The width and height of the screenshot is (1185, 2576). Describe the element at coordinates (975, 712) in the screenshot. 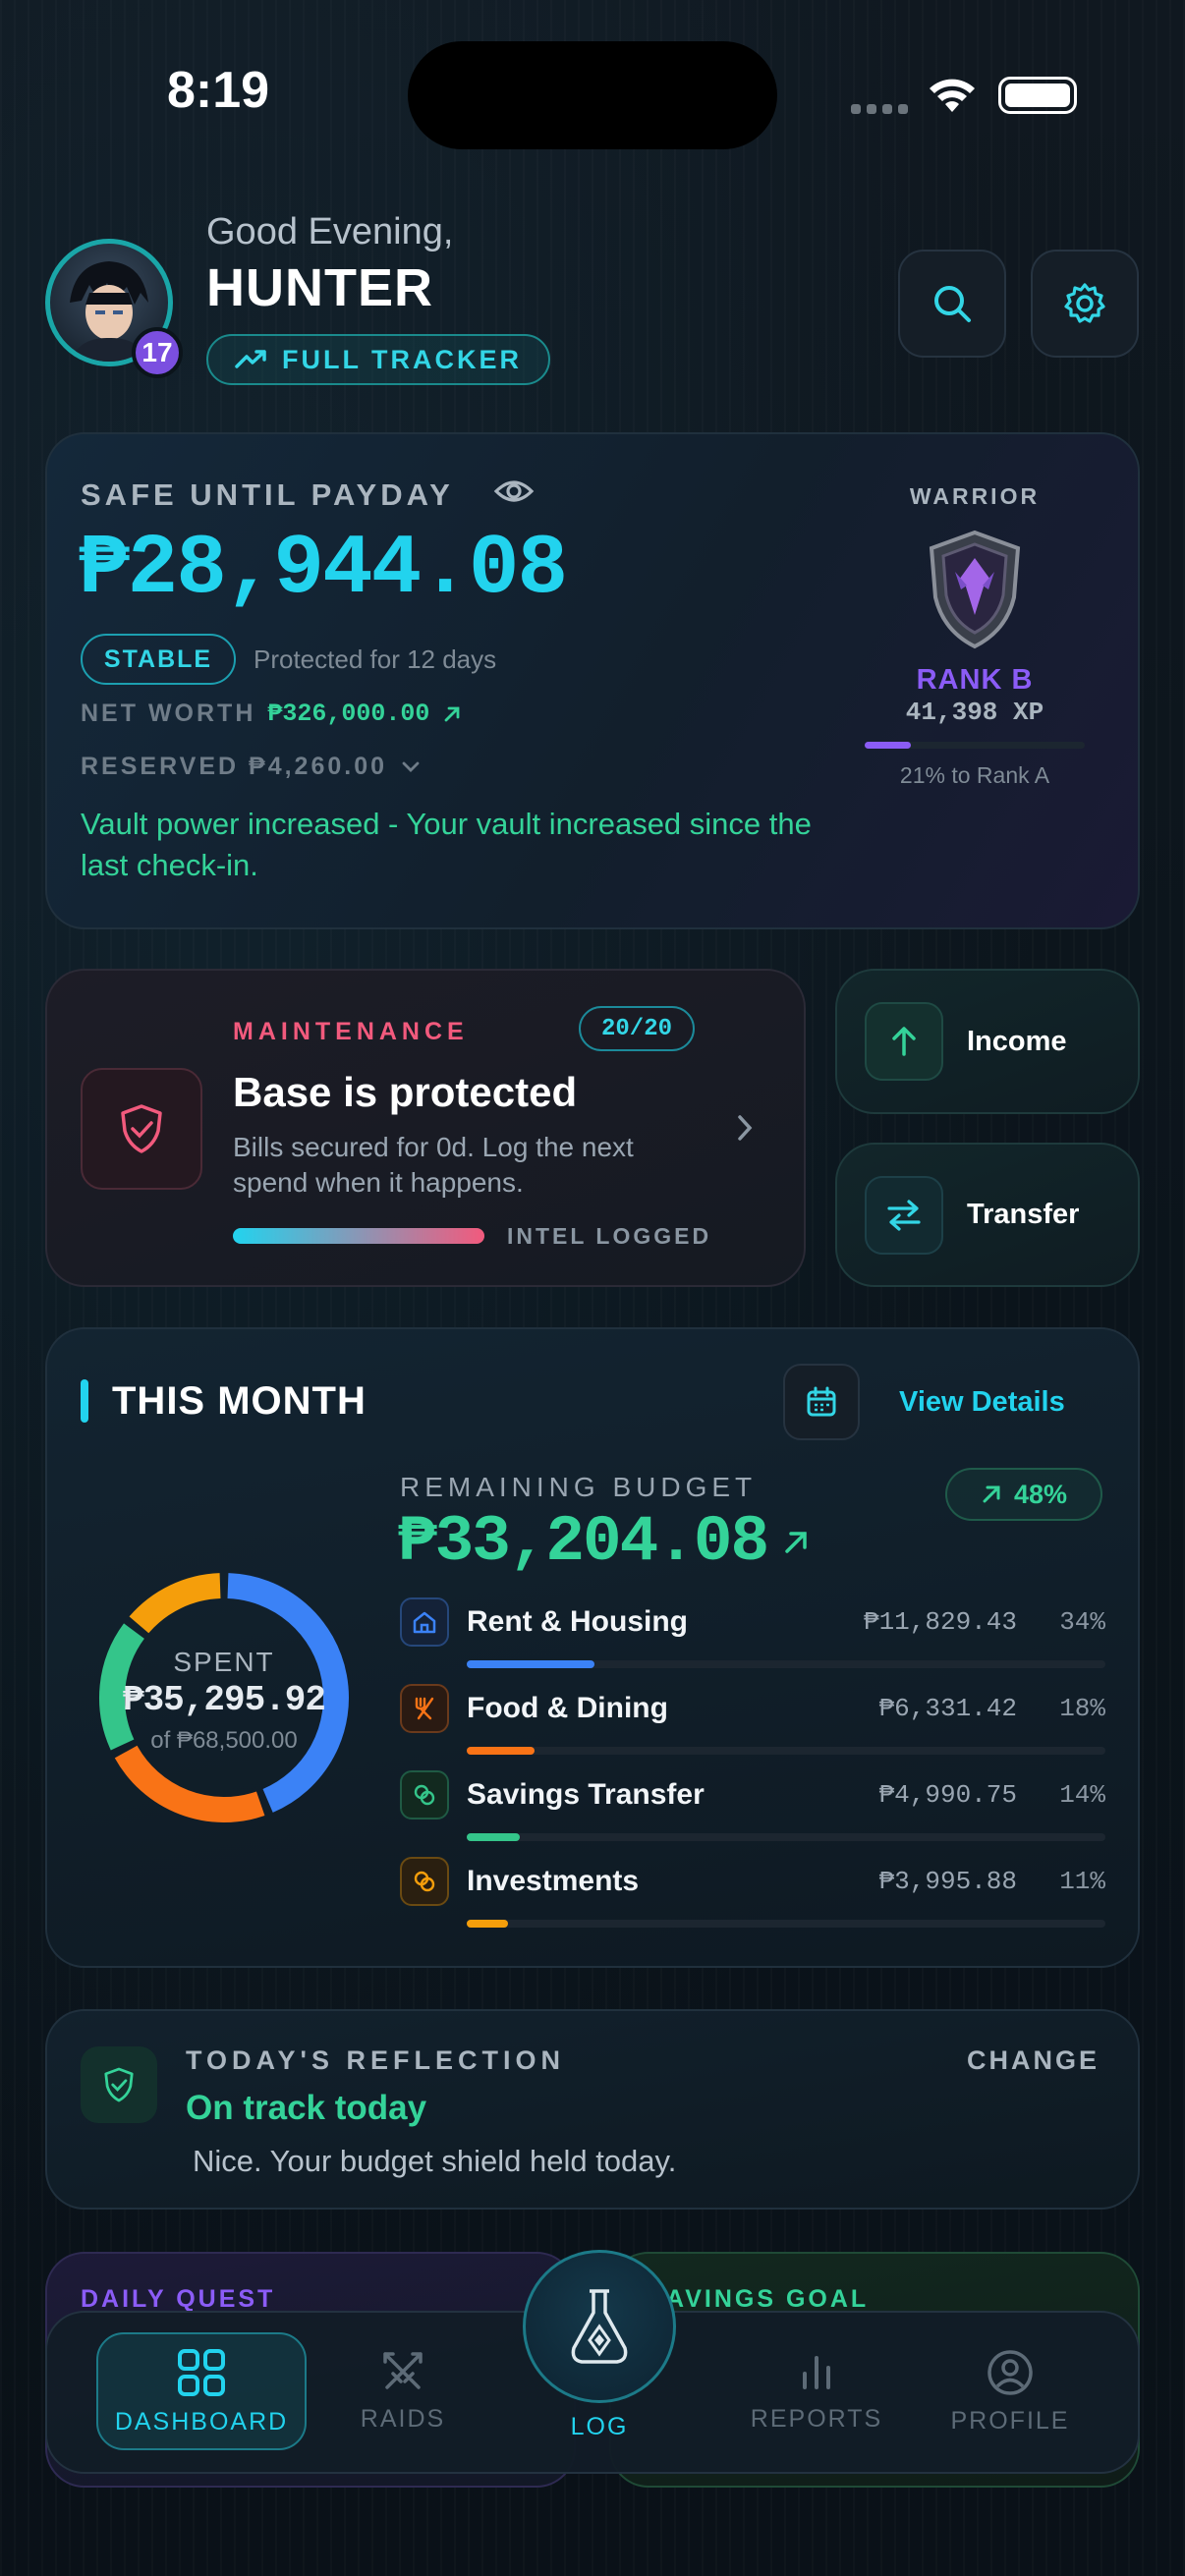

I see `xp-value: 41,398 XP` at that location.